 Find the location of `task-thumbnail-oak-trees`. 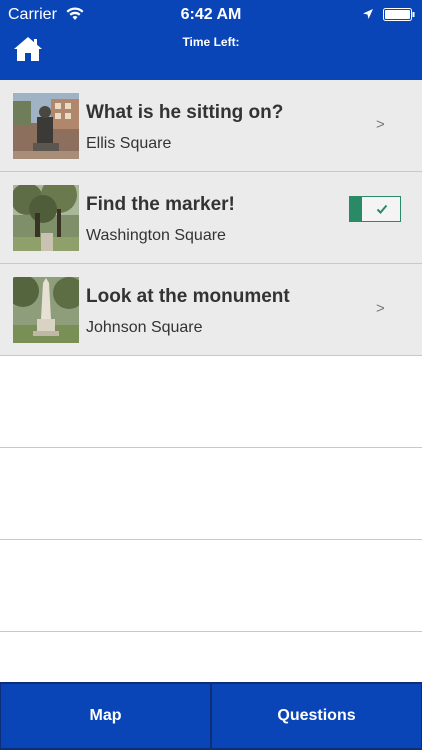

task-thumbnail-oak-trees is located at coordinates (46, 218).